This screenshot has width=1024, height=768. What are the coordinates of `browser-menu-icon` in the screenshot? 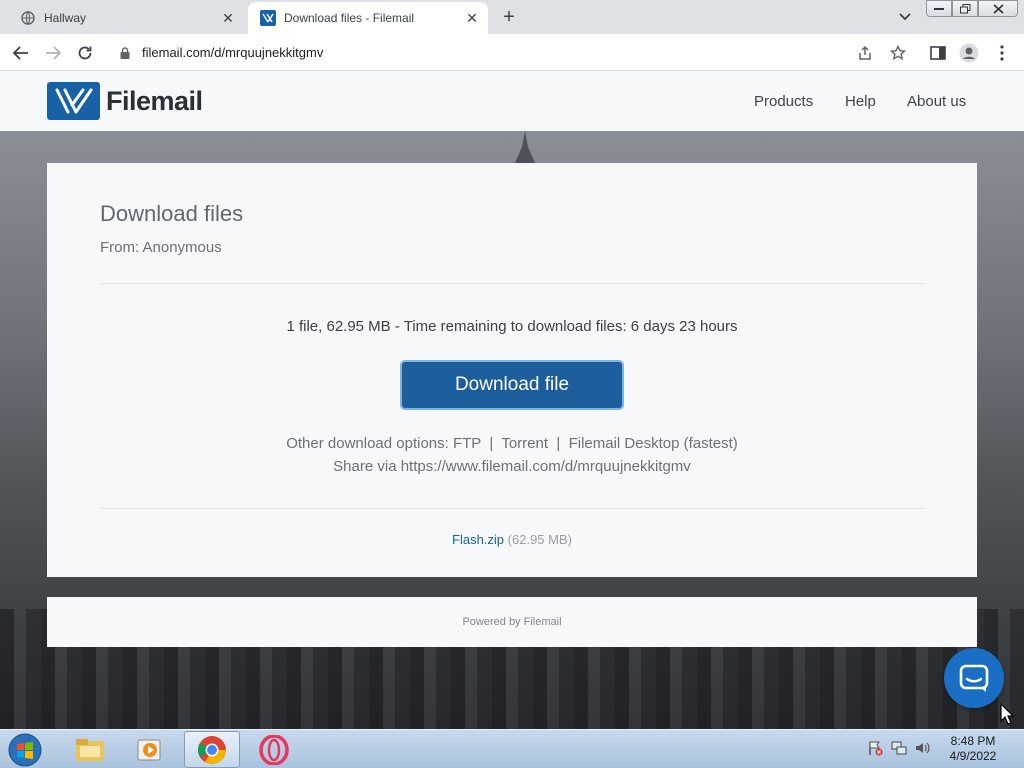 It's located at (1002, 53).